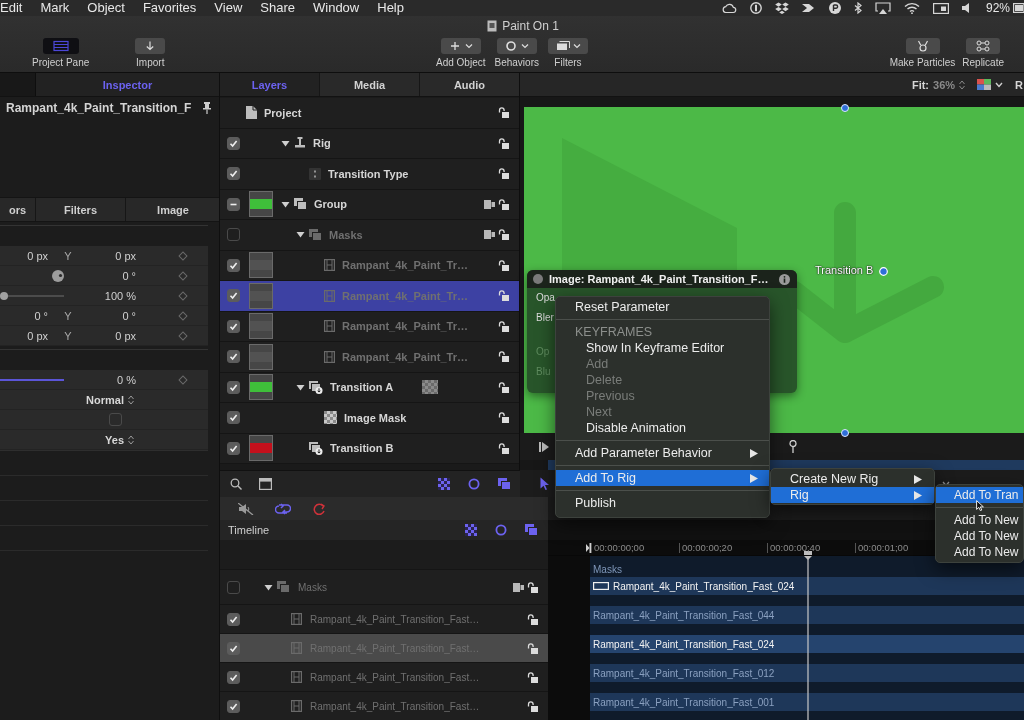 Image resolution: width=1024 pixels, height=720 pixels. What do you see at coordinates (207, 108) in the screenshot?
I see `pin-icon` at bounding box center [207, 108].